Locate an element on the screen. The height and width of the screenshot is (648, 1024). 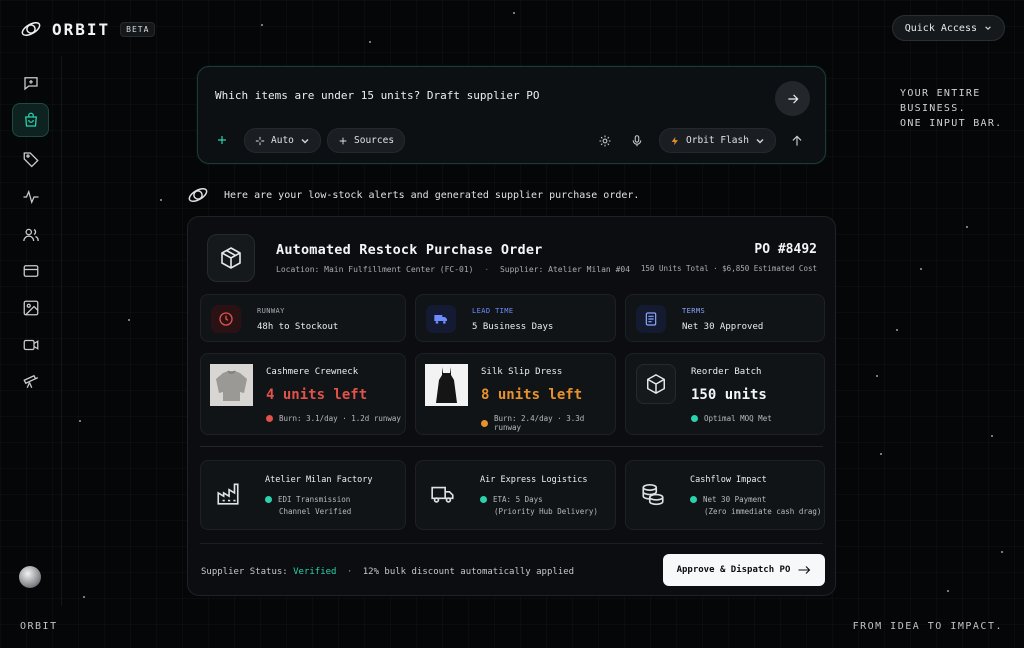
sidebar is located at coordinates (31, 331).